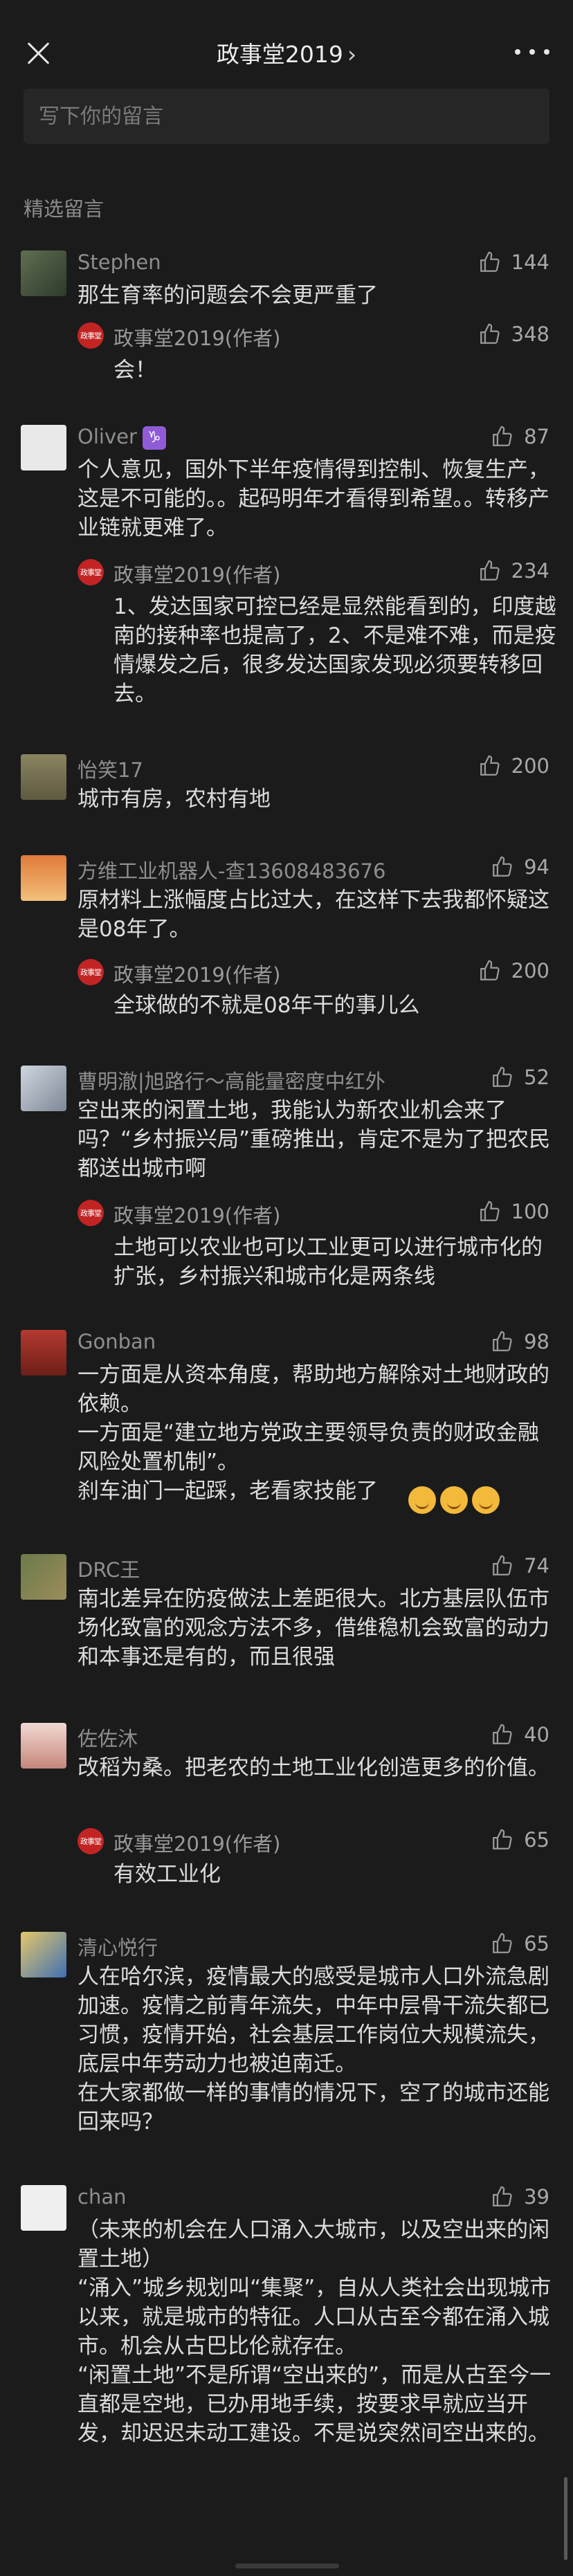 This screenshot has width=573, height=2576. Describe the element at coordinates (520, 1566) in the screenshot. I see `like-button: 74` at that location.